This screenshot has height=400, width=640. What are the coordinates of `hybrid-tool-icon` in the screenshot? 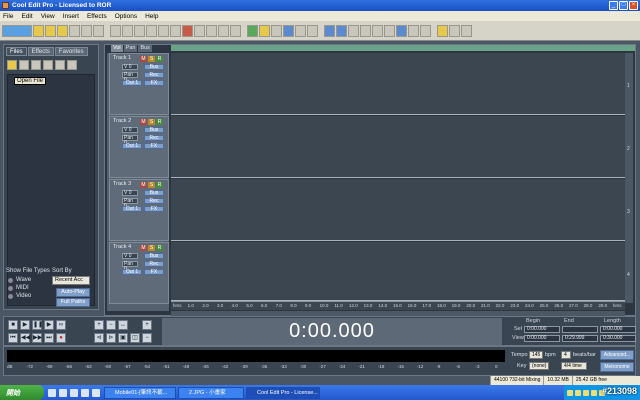 It's located at (288, 30).